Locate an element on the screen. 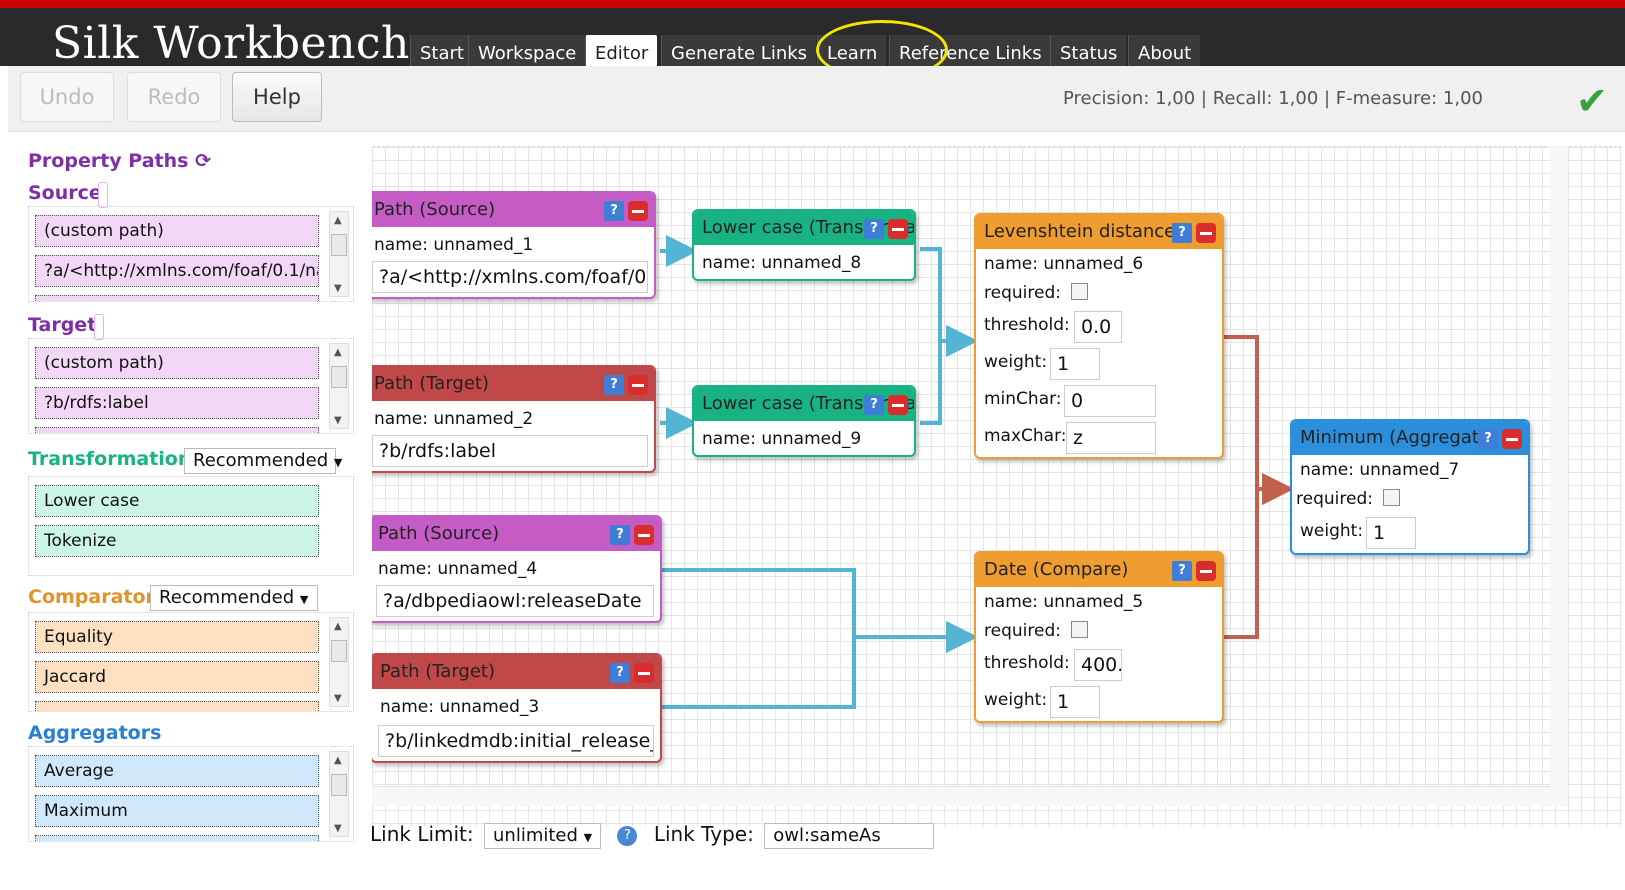 The image size is (1625, 890). list-item: ?b/rdfs:label is located at coordinates (177, 403).